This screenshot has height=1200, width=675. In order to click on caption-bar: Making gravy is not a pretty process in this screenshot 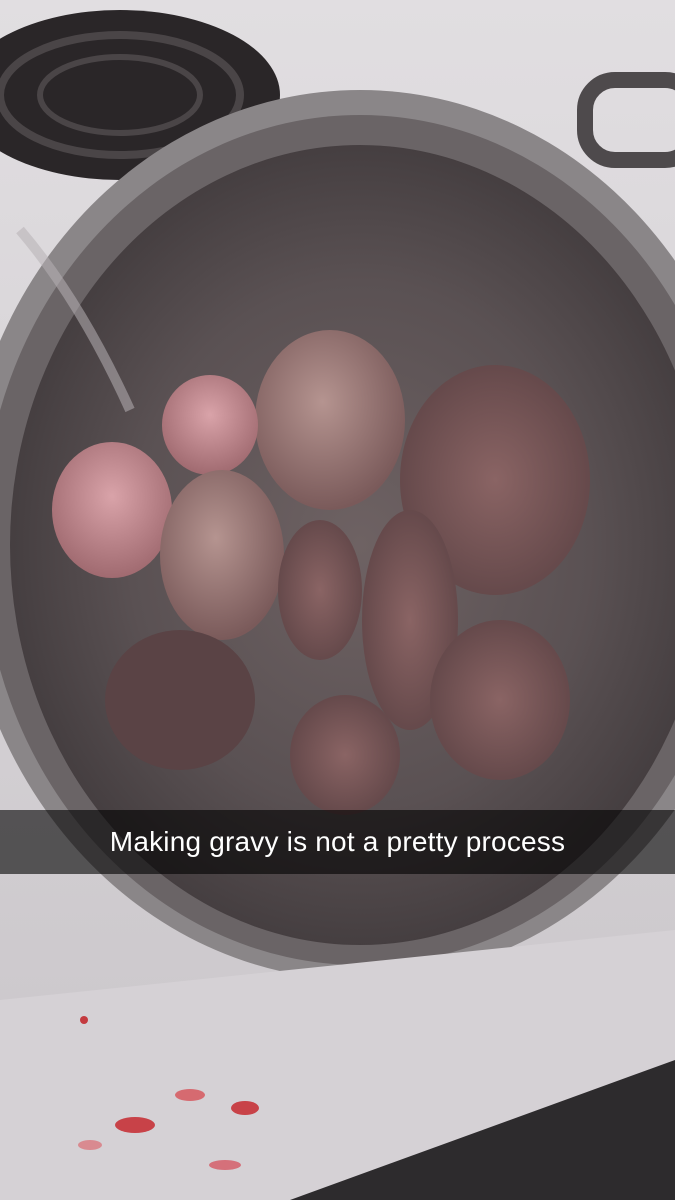, I will do `click(337, 842)`.